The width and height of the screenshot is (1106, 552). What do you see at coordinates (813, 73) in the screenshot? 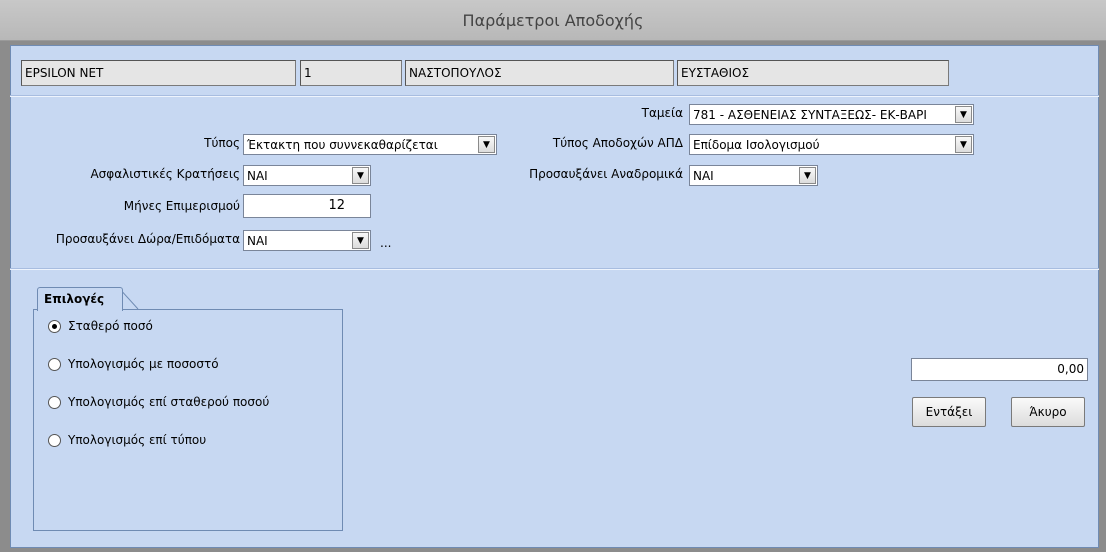
I see `firstname-field: ΕΥΣΤΑΘΙΟΣ` at bounding box center [813, 73].